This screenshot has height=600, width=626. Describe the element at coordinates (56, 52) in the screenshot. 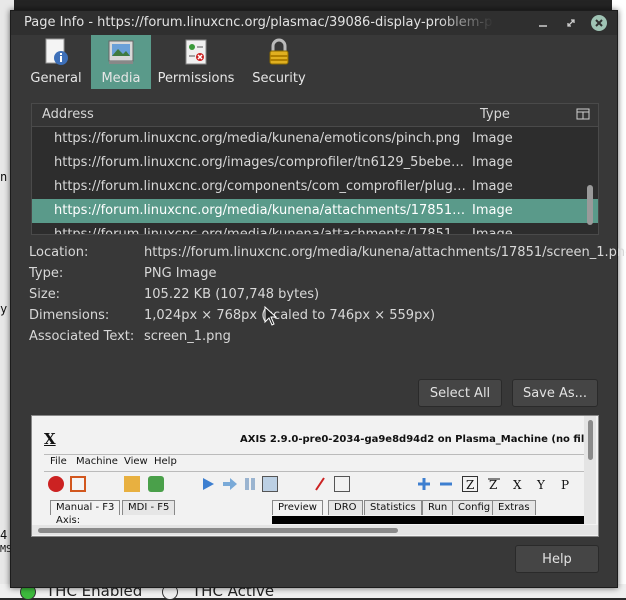

I see `page-info-icon` at that location.